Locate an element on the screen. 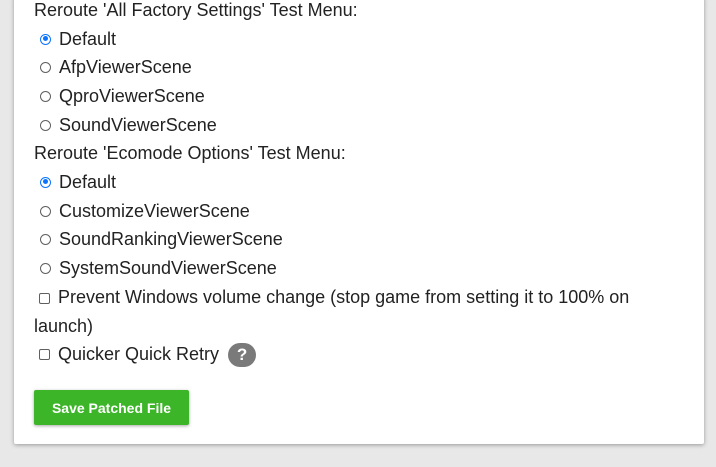  save-patched-file-button: Save Patched File is located at coordinates (111, 407).